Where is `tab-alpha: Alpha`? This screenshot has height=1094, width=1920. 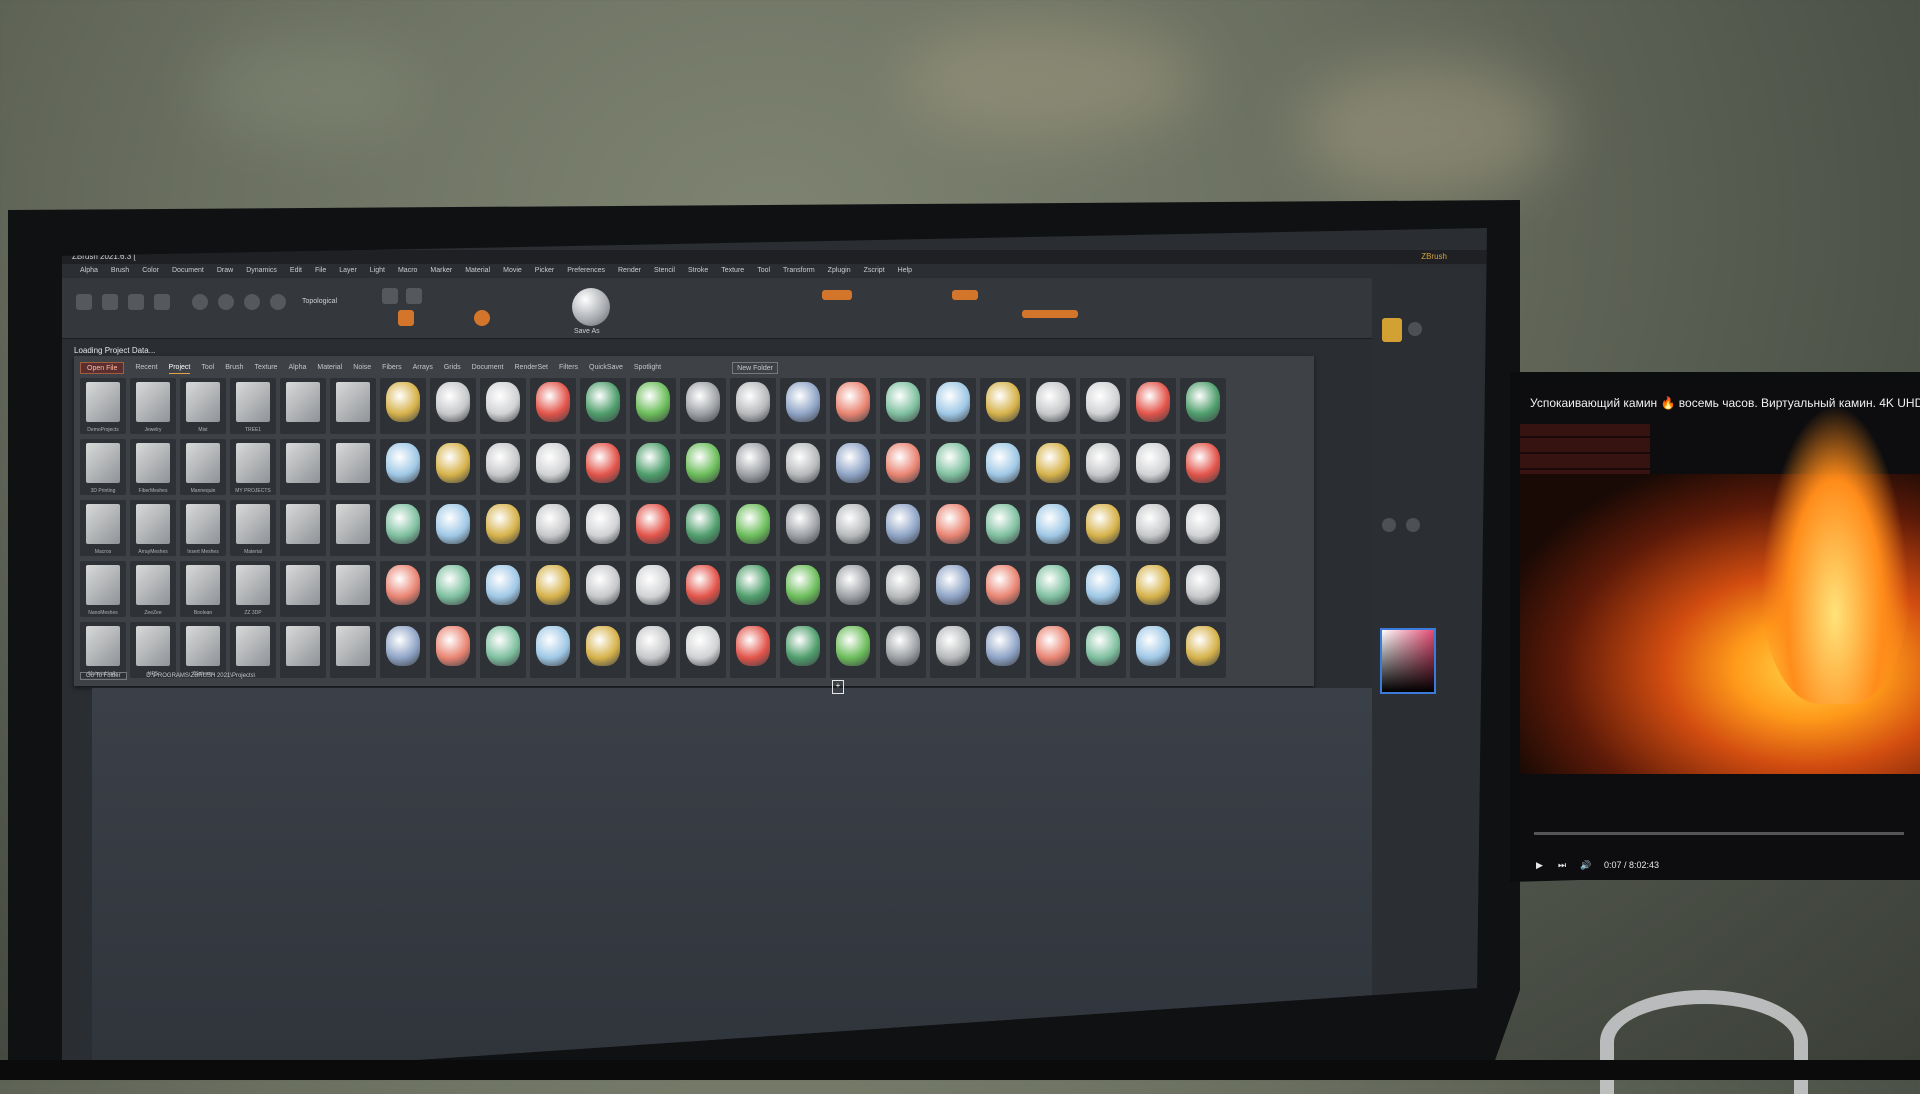
tab-alpha: Alpha is located at coordinates (297, 368).